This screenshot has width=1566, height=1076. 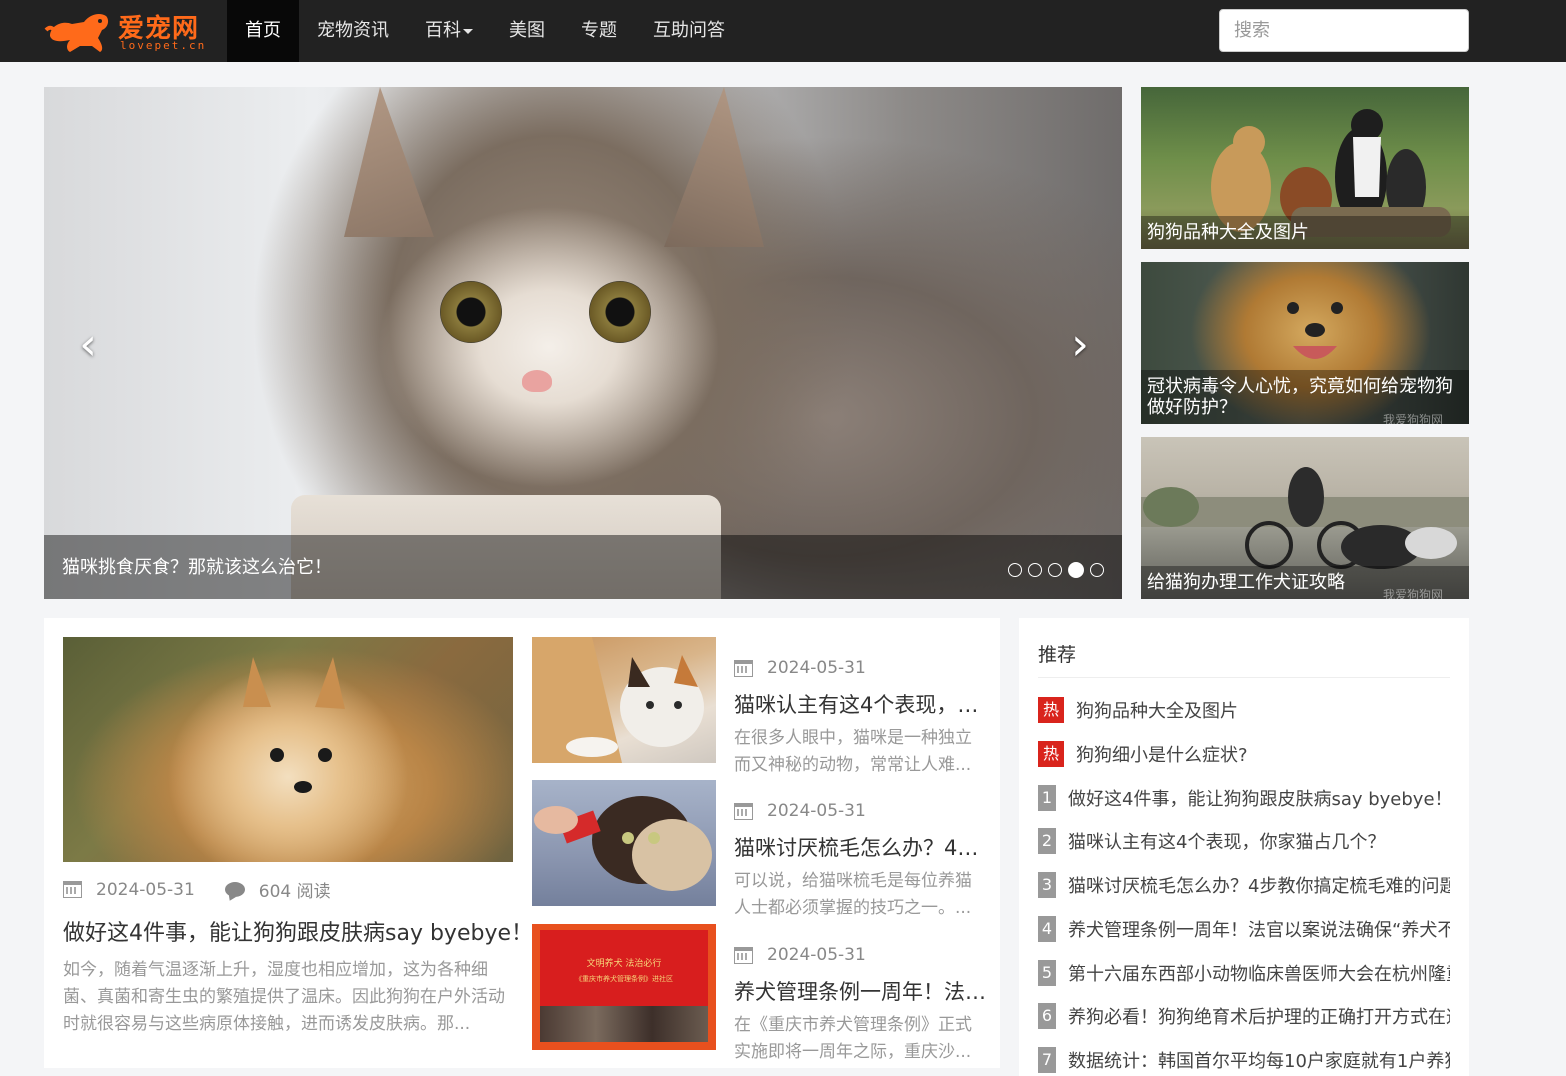 What do you see at coordinates (76, 33) in the screenshot?
I see `dog-logo-icon` at bounding box center [76, 33].